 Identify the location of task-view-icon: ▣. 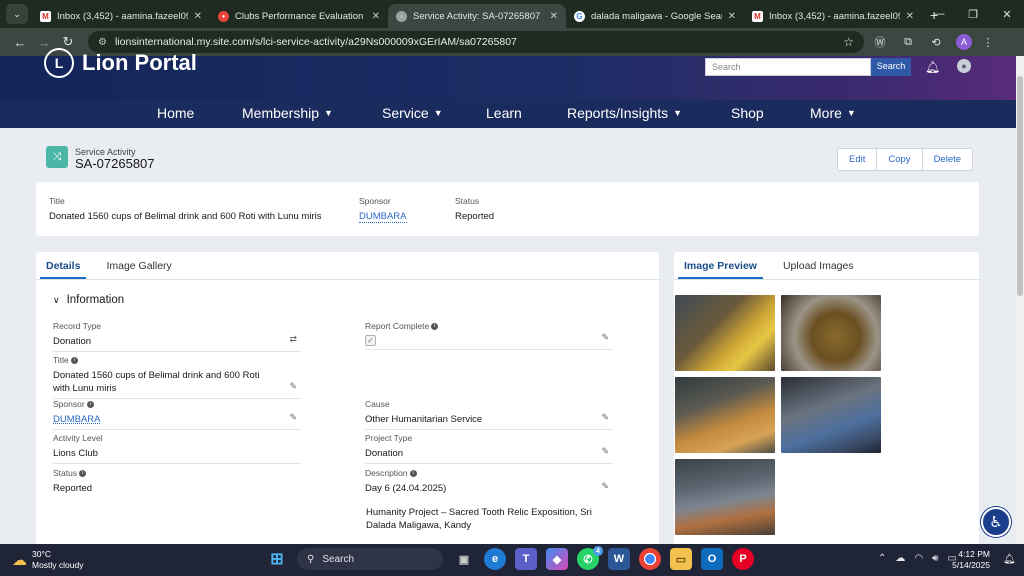
(464, 559).